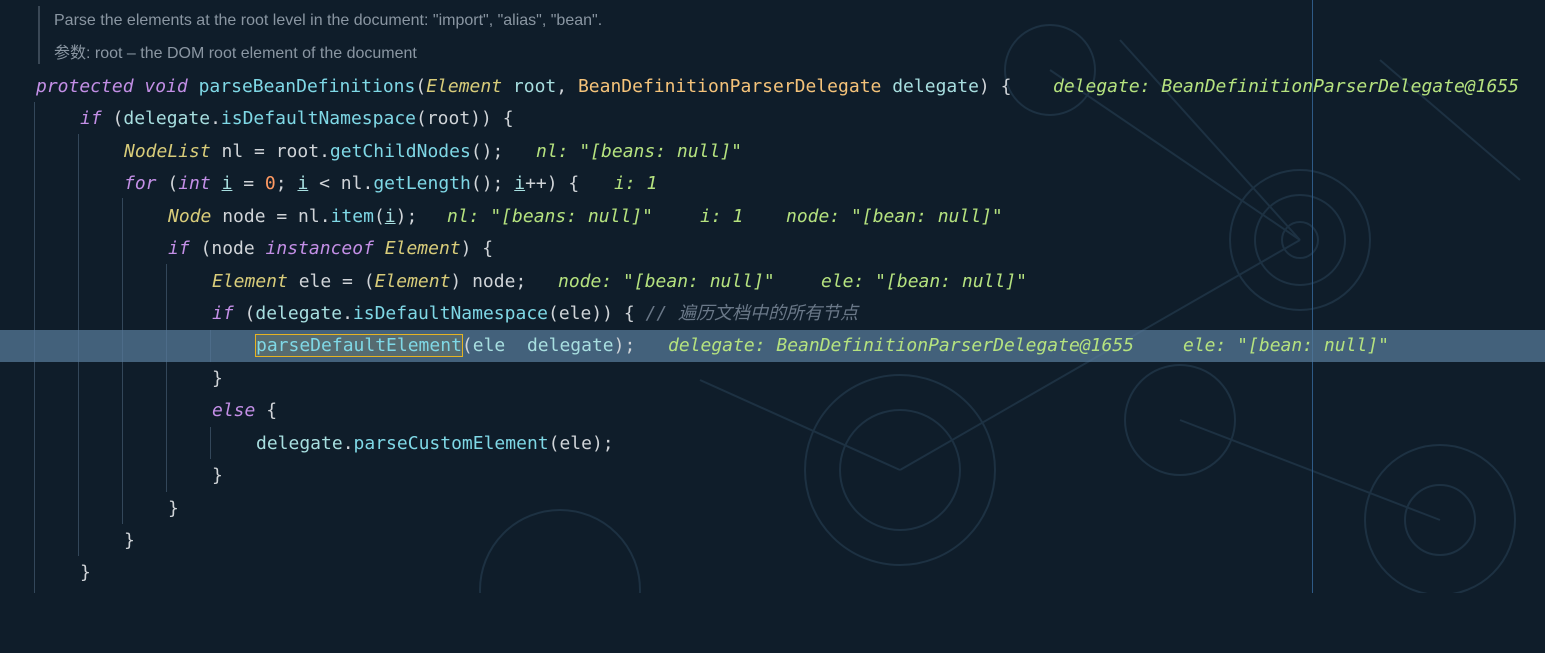 The height and width of the screenshot is (653, 1545). What do you see at coordinates (190, 216) in the screenshot?
I see `type-name: Node` at bounding box center [190, 216].